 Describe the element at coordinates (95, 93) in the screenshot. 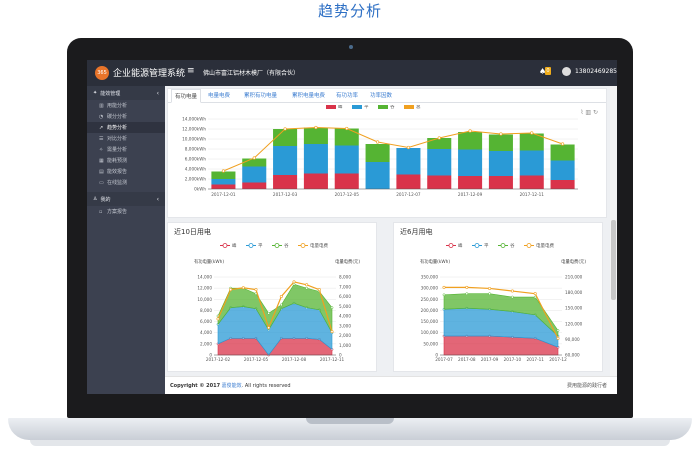

I see `energy-icon: ✦` at that location.